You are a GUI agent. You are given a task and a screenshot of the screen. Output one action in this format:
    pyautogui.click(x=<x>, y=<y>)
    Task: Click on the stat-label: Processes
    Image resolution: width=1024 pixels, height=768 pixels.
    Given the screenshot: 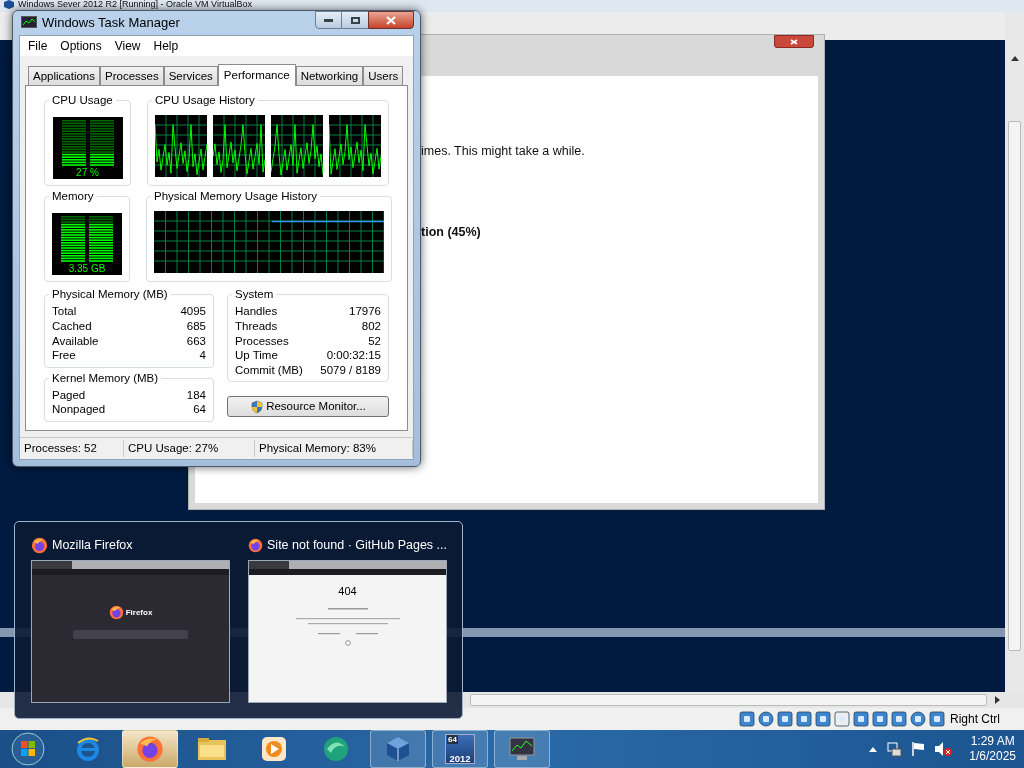 What is the action you would take?
    pyautogui.click(x=262, y=341)
    